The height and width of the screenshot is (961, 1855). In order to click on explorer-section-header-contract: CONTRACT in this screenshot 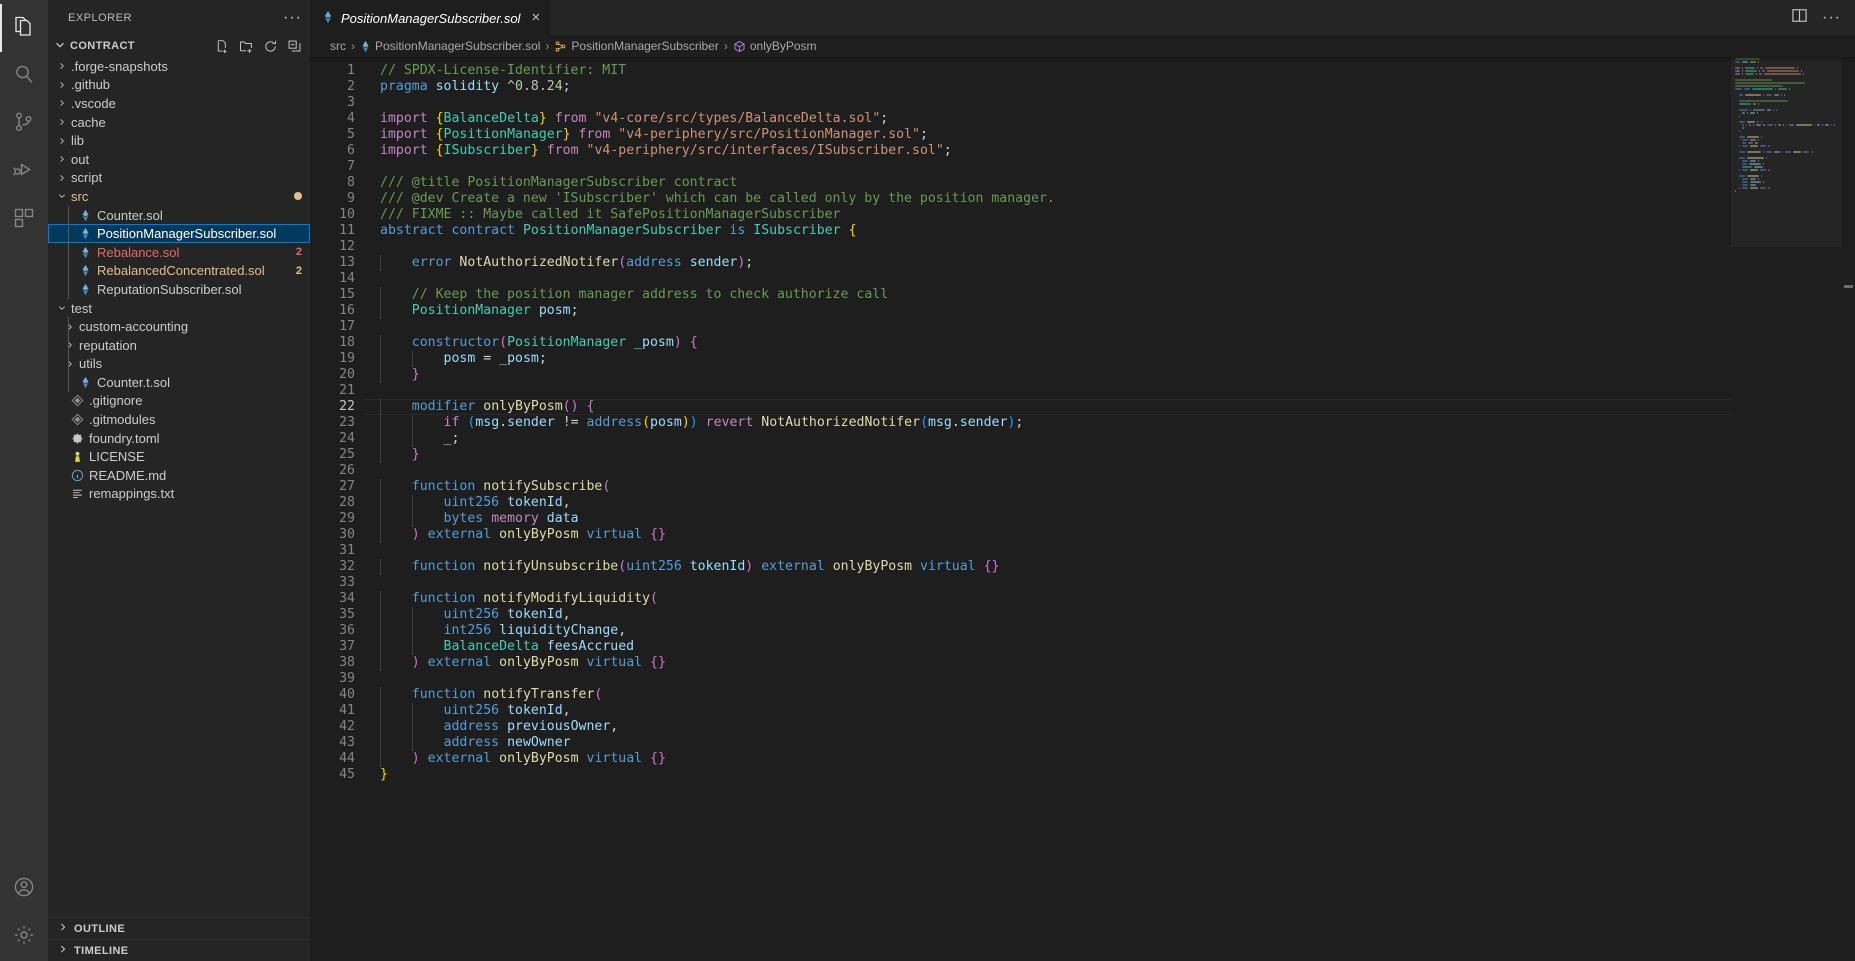, I will do `click(179, 46)`.